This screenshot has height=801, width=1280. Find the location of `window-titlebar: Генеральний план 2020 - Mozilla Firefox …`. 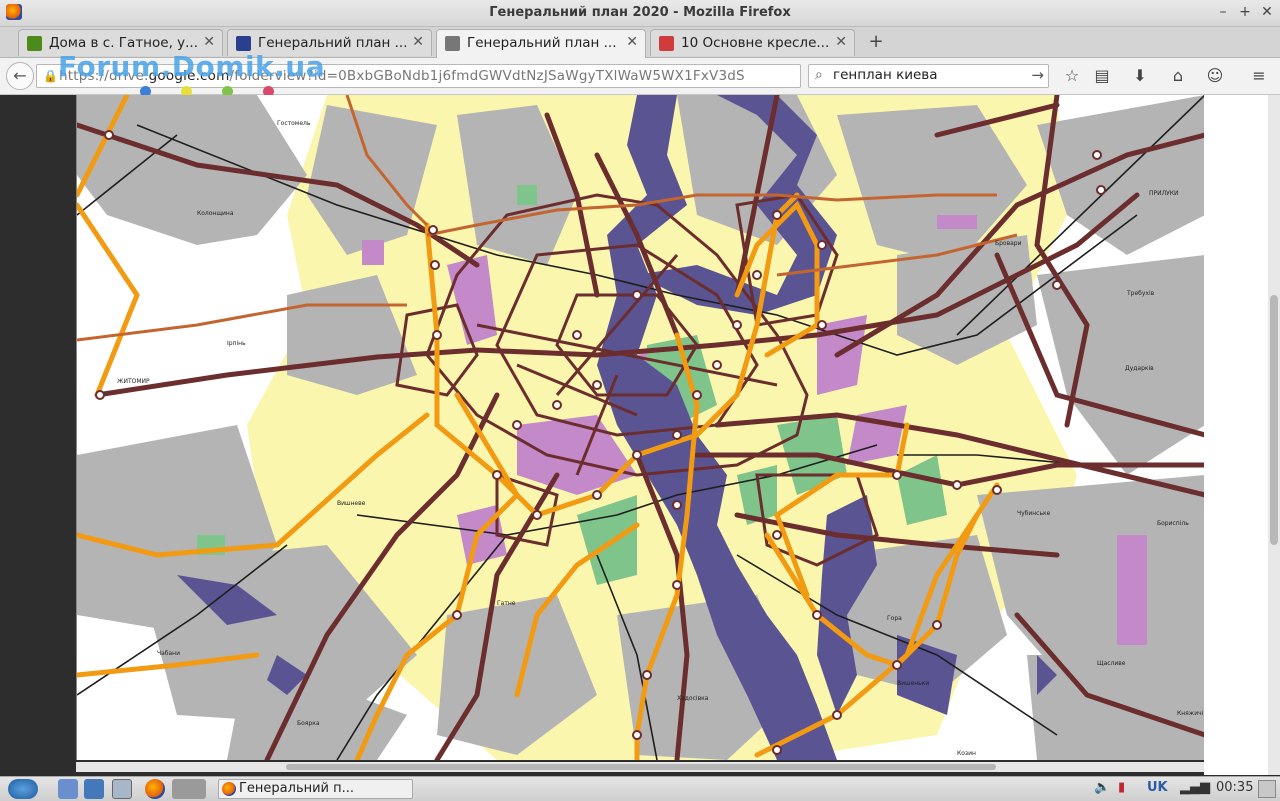

window-titlebar: Генеральний план 2020 - Mozilla Firefox … is located at coordinates (640, 13).